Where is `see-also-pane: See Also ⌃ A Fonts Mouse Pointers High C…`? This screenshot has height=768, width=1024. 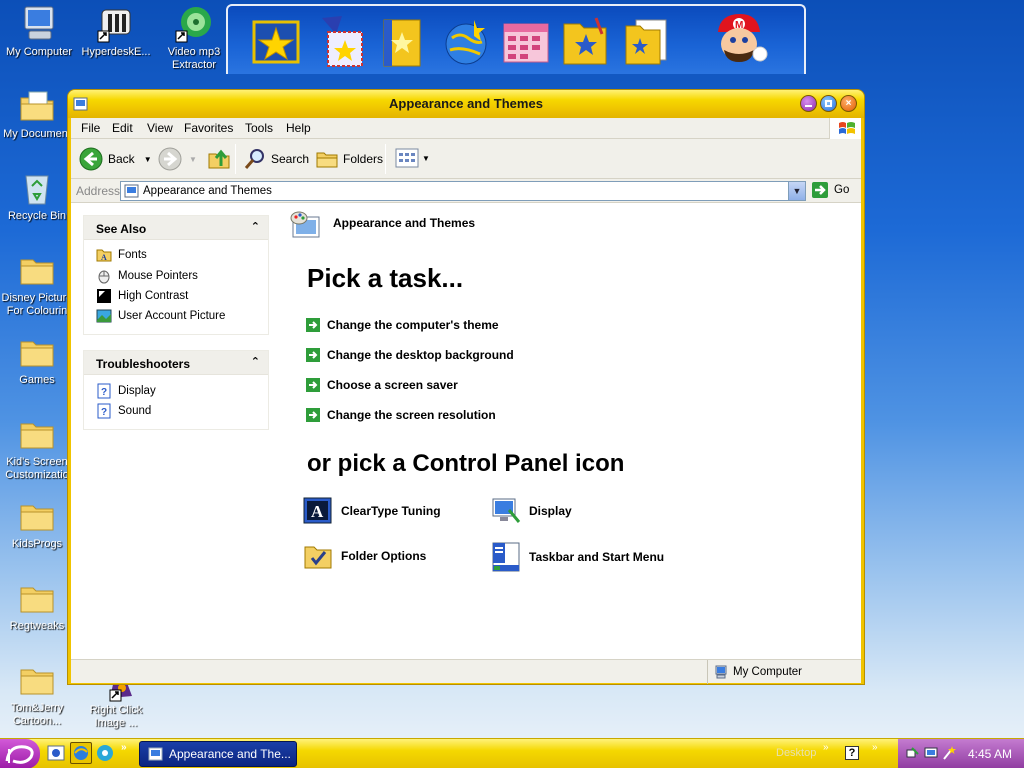
see-also-pane: See Also ⌃ A Fonts Mouse Pointers High C… is located at coordinates (176, 275).